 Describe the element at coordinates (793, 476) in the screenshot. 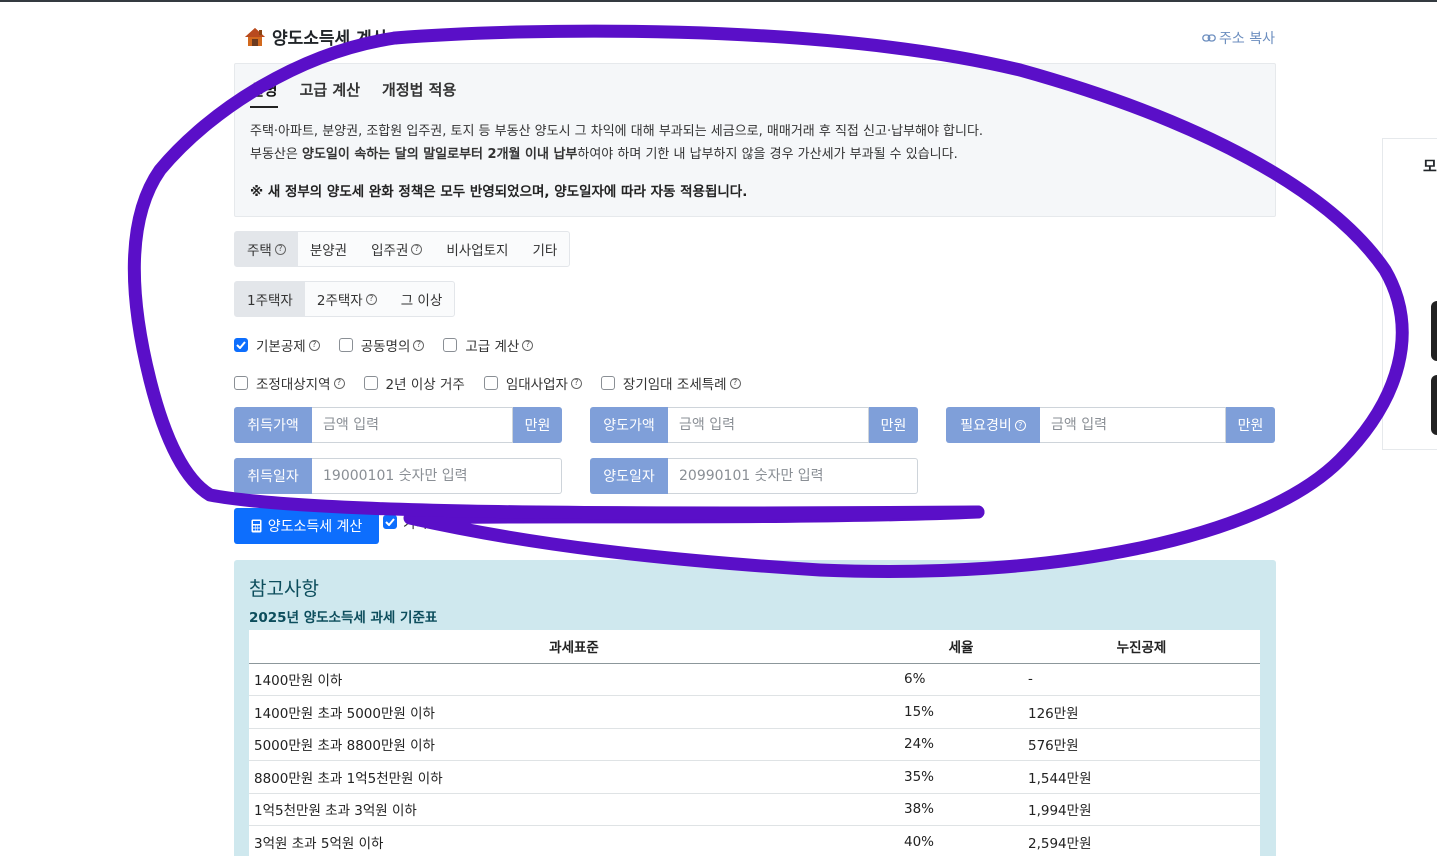

I see `sale-date-input` at that location.